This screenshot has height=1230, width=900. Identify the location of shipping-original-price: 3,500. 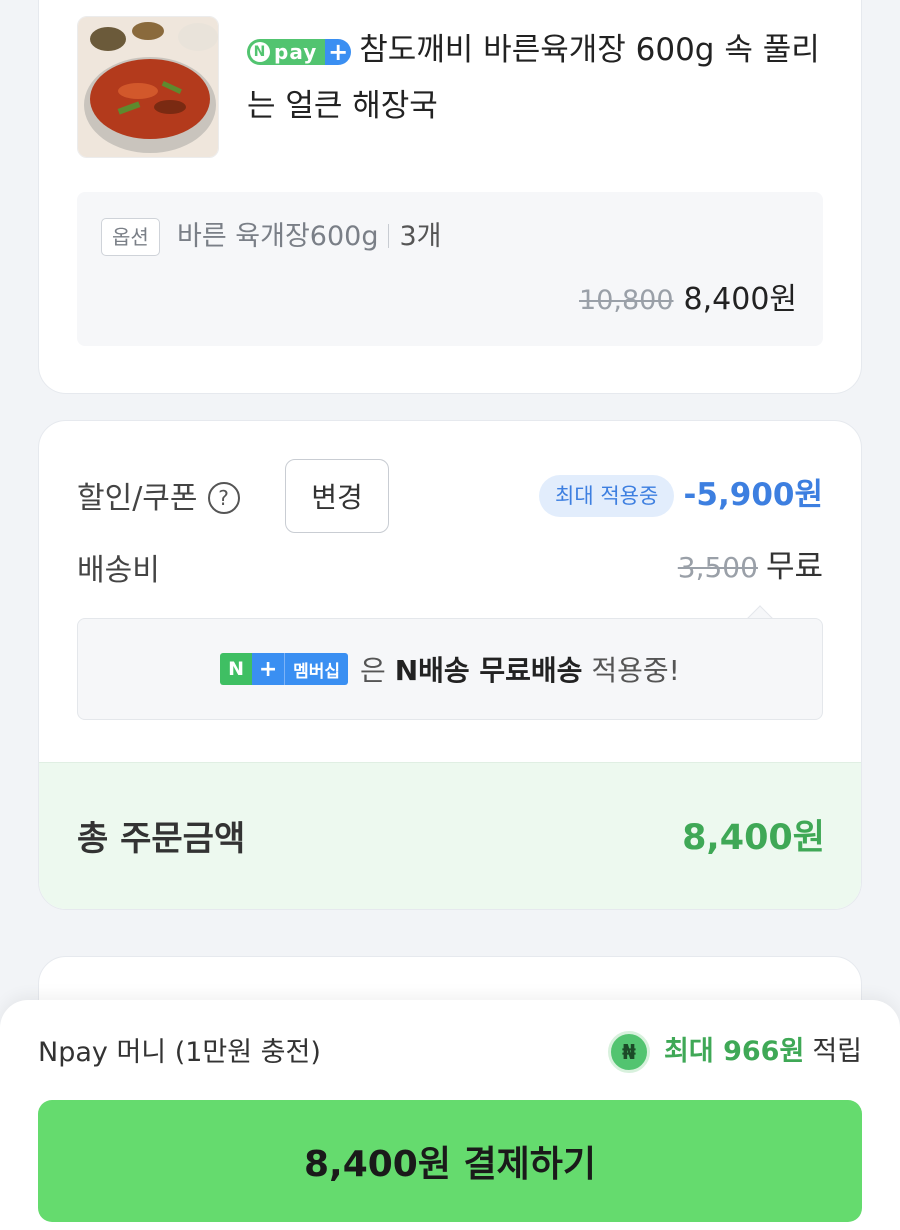
(717, 567).